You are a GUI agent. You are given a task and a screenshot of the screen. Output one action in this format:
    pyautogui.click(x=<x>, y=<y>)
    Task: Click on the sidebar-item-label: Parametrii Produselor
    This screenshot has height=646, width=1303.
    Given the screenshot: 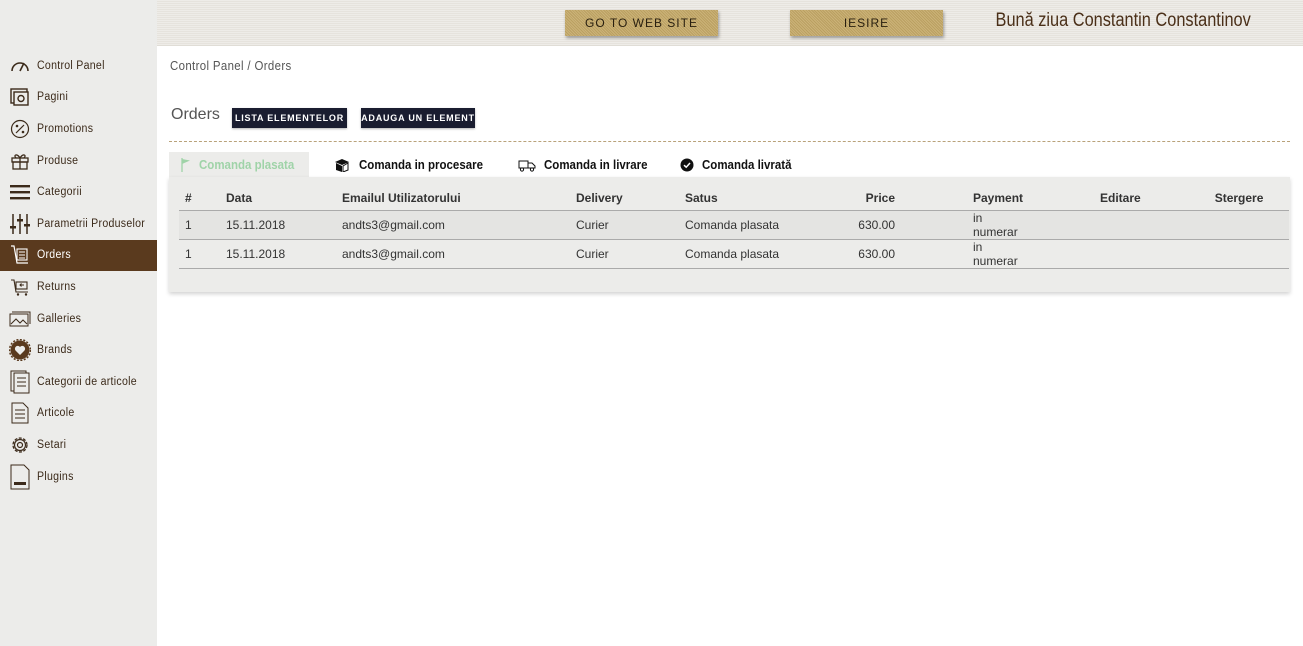 What is the action you would take?
    pyautogui.click(x=91, y=223)
    